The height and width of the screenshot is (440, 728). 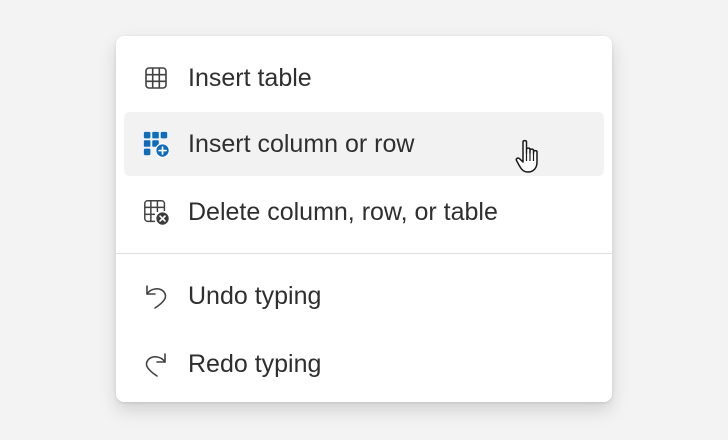 What do you see at coordinates (255, 363) in the screenshot?
I see `menu-item-label: Redo typing` at bounding box center [255, 363].